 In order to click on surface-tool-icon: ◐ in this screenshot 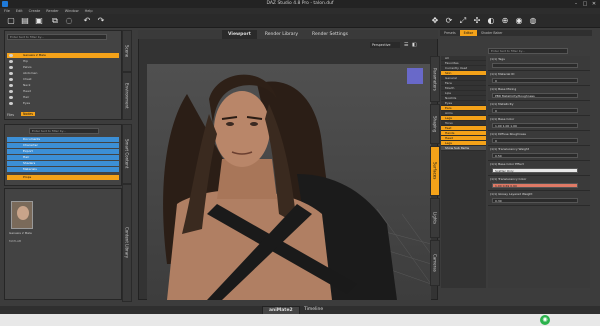, I will do `click(491, 21)`.